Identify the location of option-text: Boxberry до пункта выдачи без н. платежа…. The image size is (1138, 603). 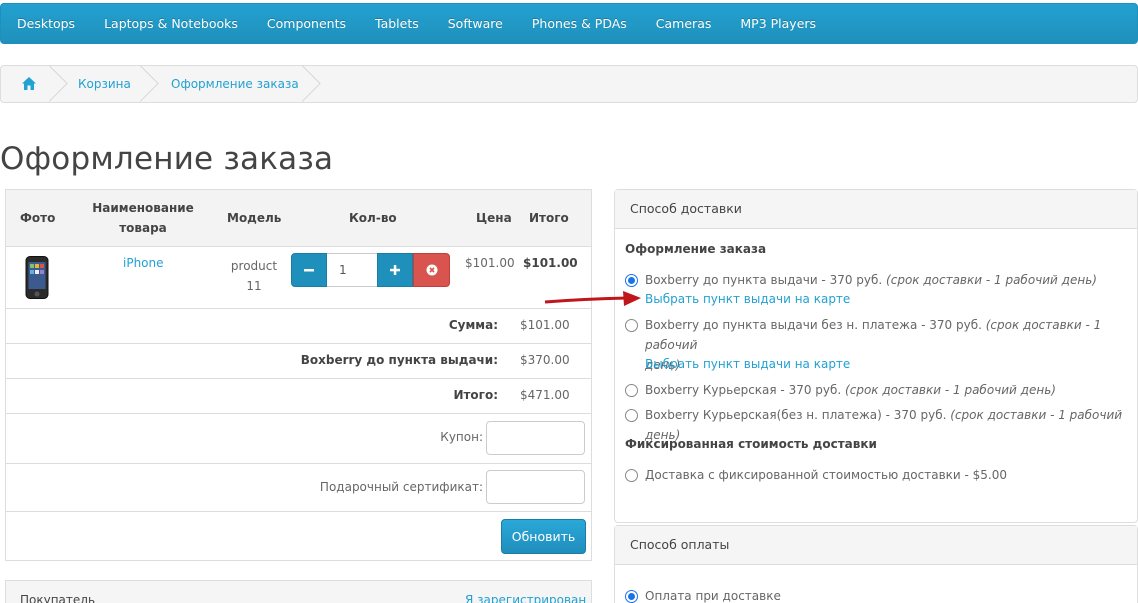
(815, 325).